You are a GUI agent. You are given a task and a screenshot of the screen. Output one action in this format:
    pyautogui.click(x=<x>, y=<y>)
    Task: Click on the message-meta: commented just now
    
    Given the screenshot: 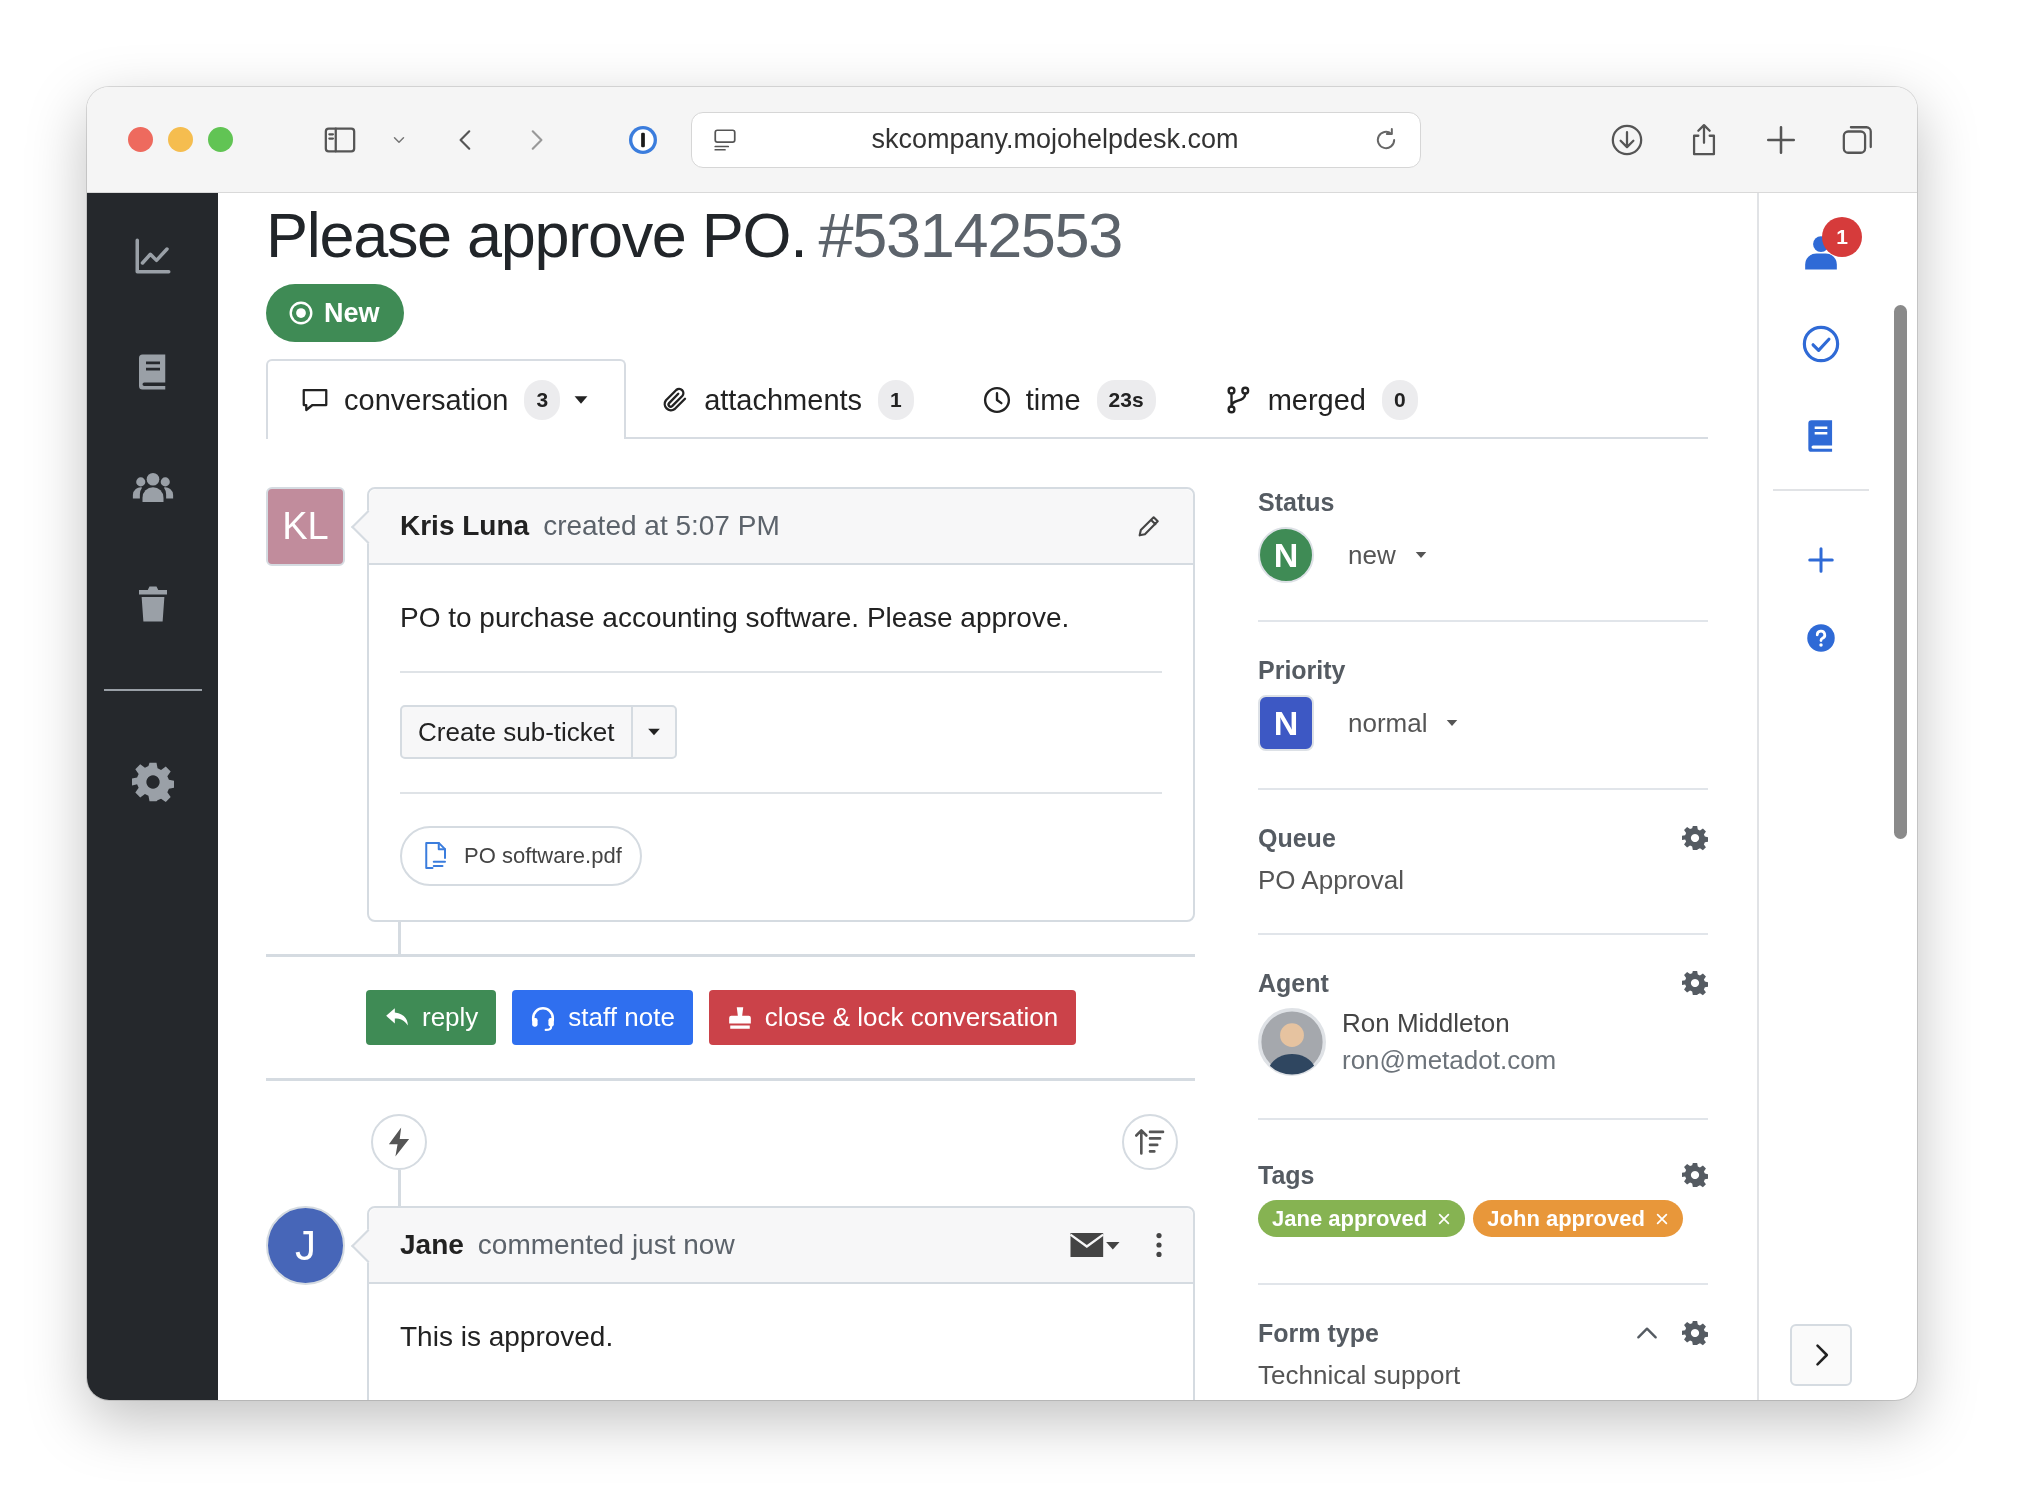 What is the action you would take?
    pyautogui.click(x=606, y=1245)
    